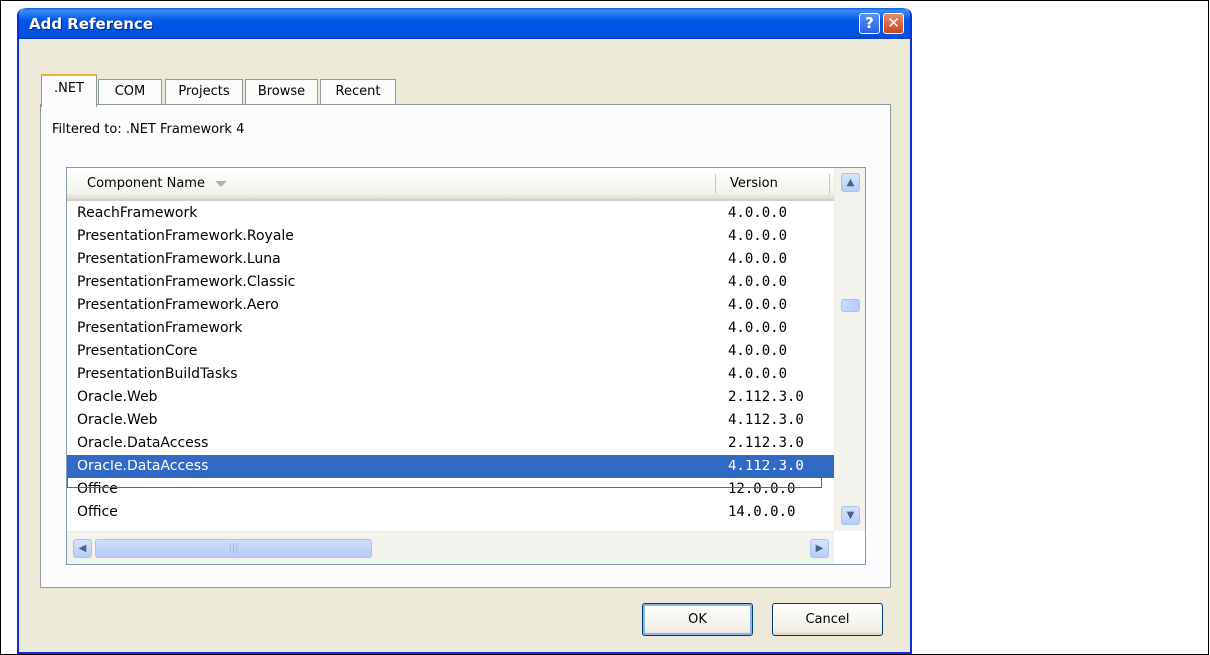 Image resolution: width=1210 pixels, height=655 pixels. What do you see at coordinates (179, 259) in the screenshot?
I see `component-name: PresentationFramework.Luna` at bounding box center [179, 259].